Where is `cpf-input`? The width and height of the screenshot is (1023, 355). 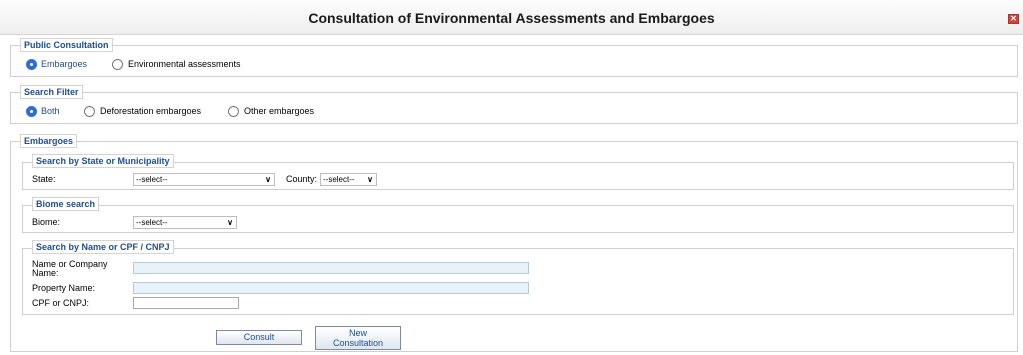 cpf-input is located at coordinates (186, 303).